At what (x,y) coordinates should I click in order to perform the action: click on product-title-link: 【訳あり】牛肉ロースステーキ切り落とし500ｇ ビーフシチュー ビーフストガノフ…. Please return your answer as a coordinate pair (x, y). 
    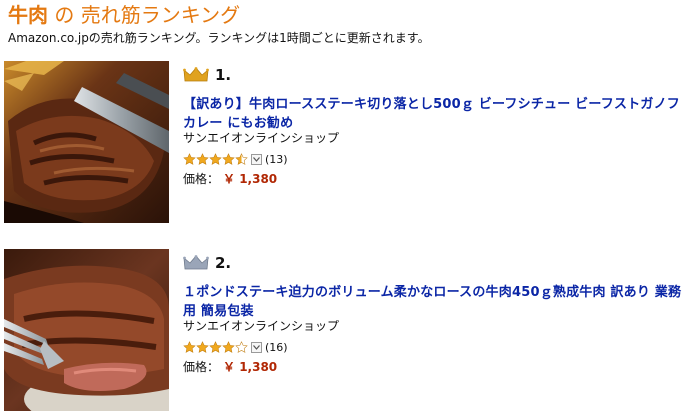
    Looking at the image, I should click on (435, 114).